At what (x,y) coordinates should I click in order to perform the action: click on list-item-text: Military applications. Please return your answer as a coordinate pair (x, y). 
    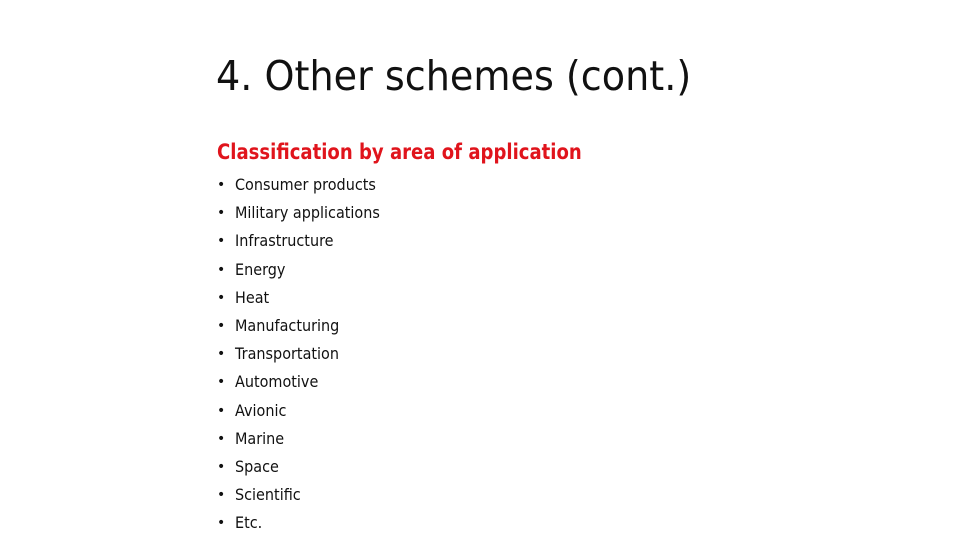
    Looking at the image, I should click on (307, 213).